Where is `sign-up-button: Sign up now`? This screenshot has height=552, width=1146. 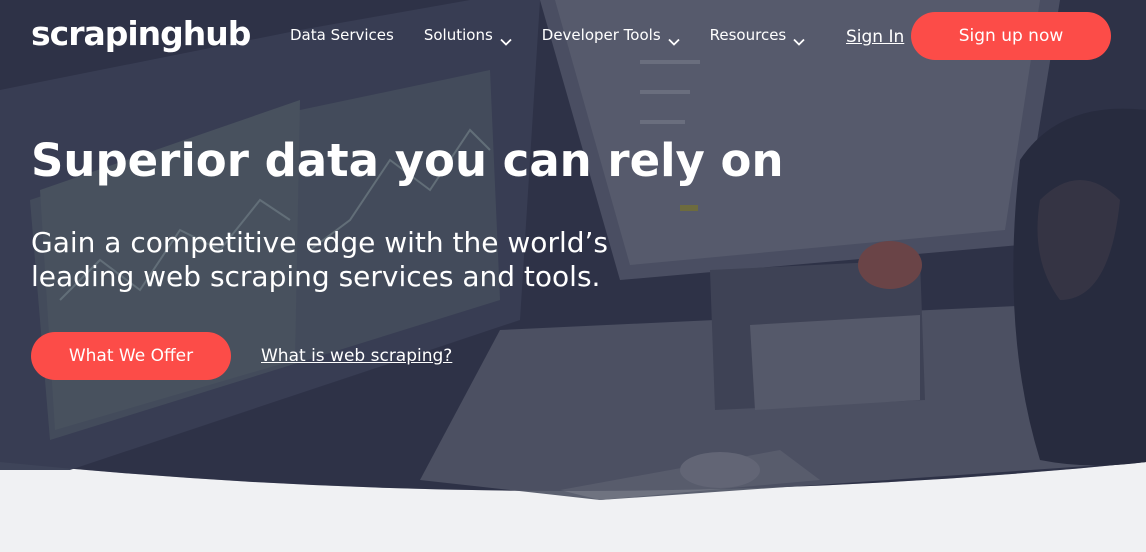
sign-up-button: Sign up now is located at coordinates (1011, 36).